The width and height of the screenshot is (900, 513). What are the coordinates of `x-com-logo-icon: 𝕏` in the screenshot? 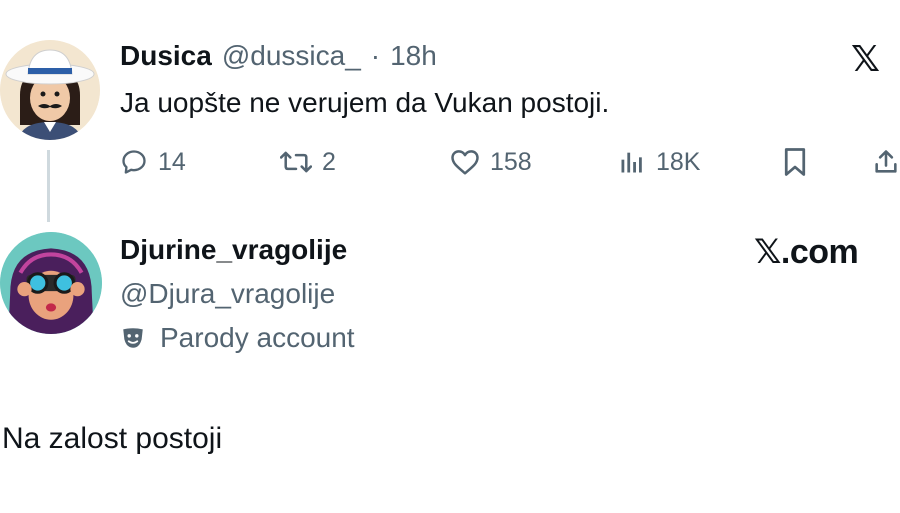 It's located at (767, 252).